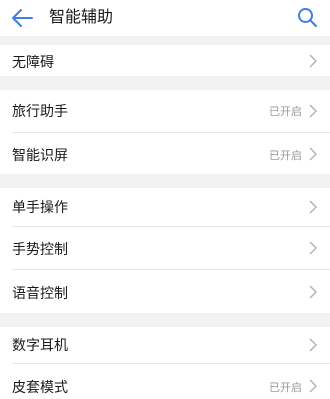 This screenshot has width=330, height=399. I want to click on list-item-gesture-control: 手势控制, so click(165, 248).